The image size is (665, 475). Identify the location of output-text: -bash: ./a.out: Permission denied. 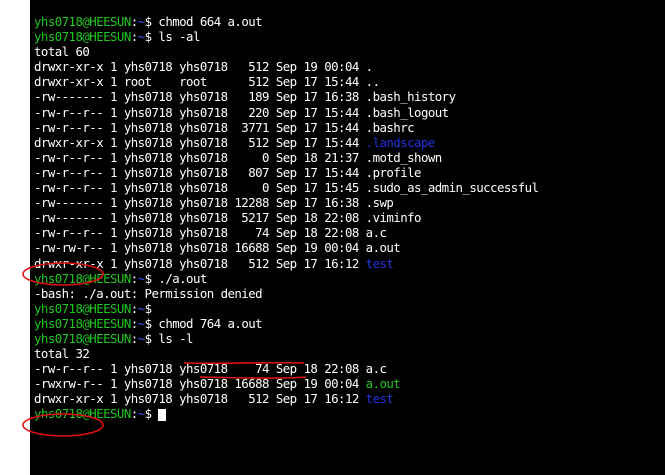
(148, 293).